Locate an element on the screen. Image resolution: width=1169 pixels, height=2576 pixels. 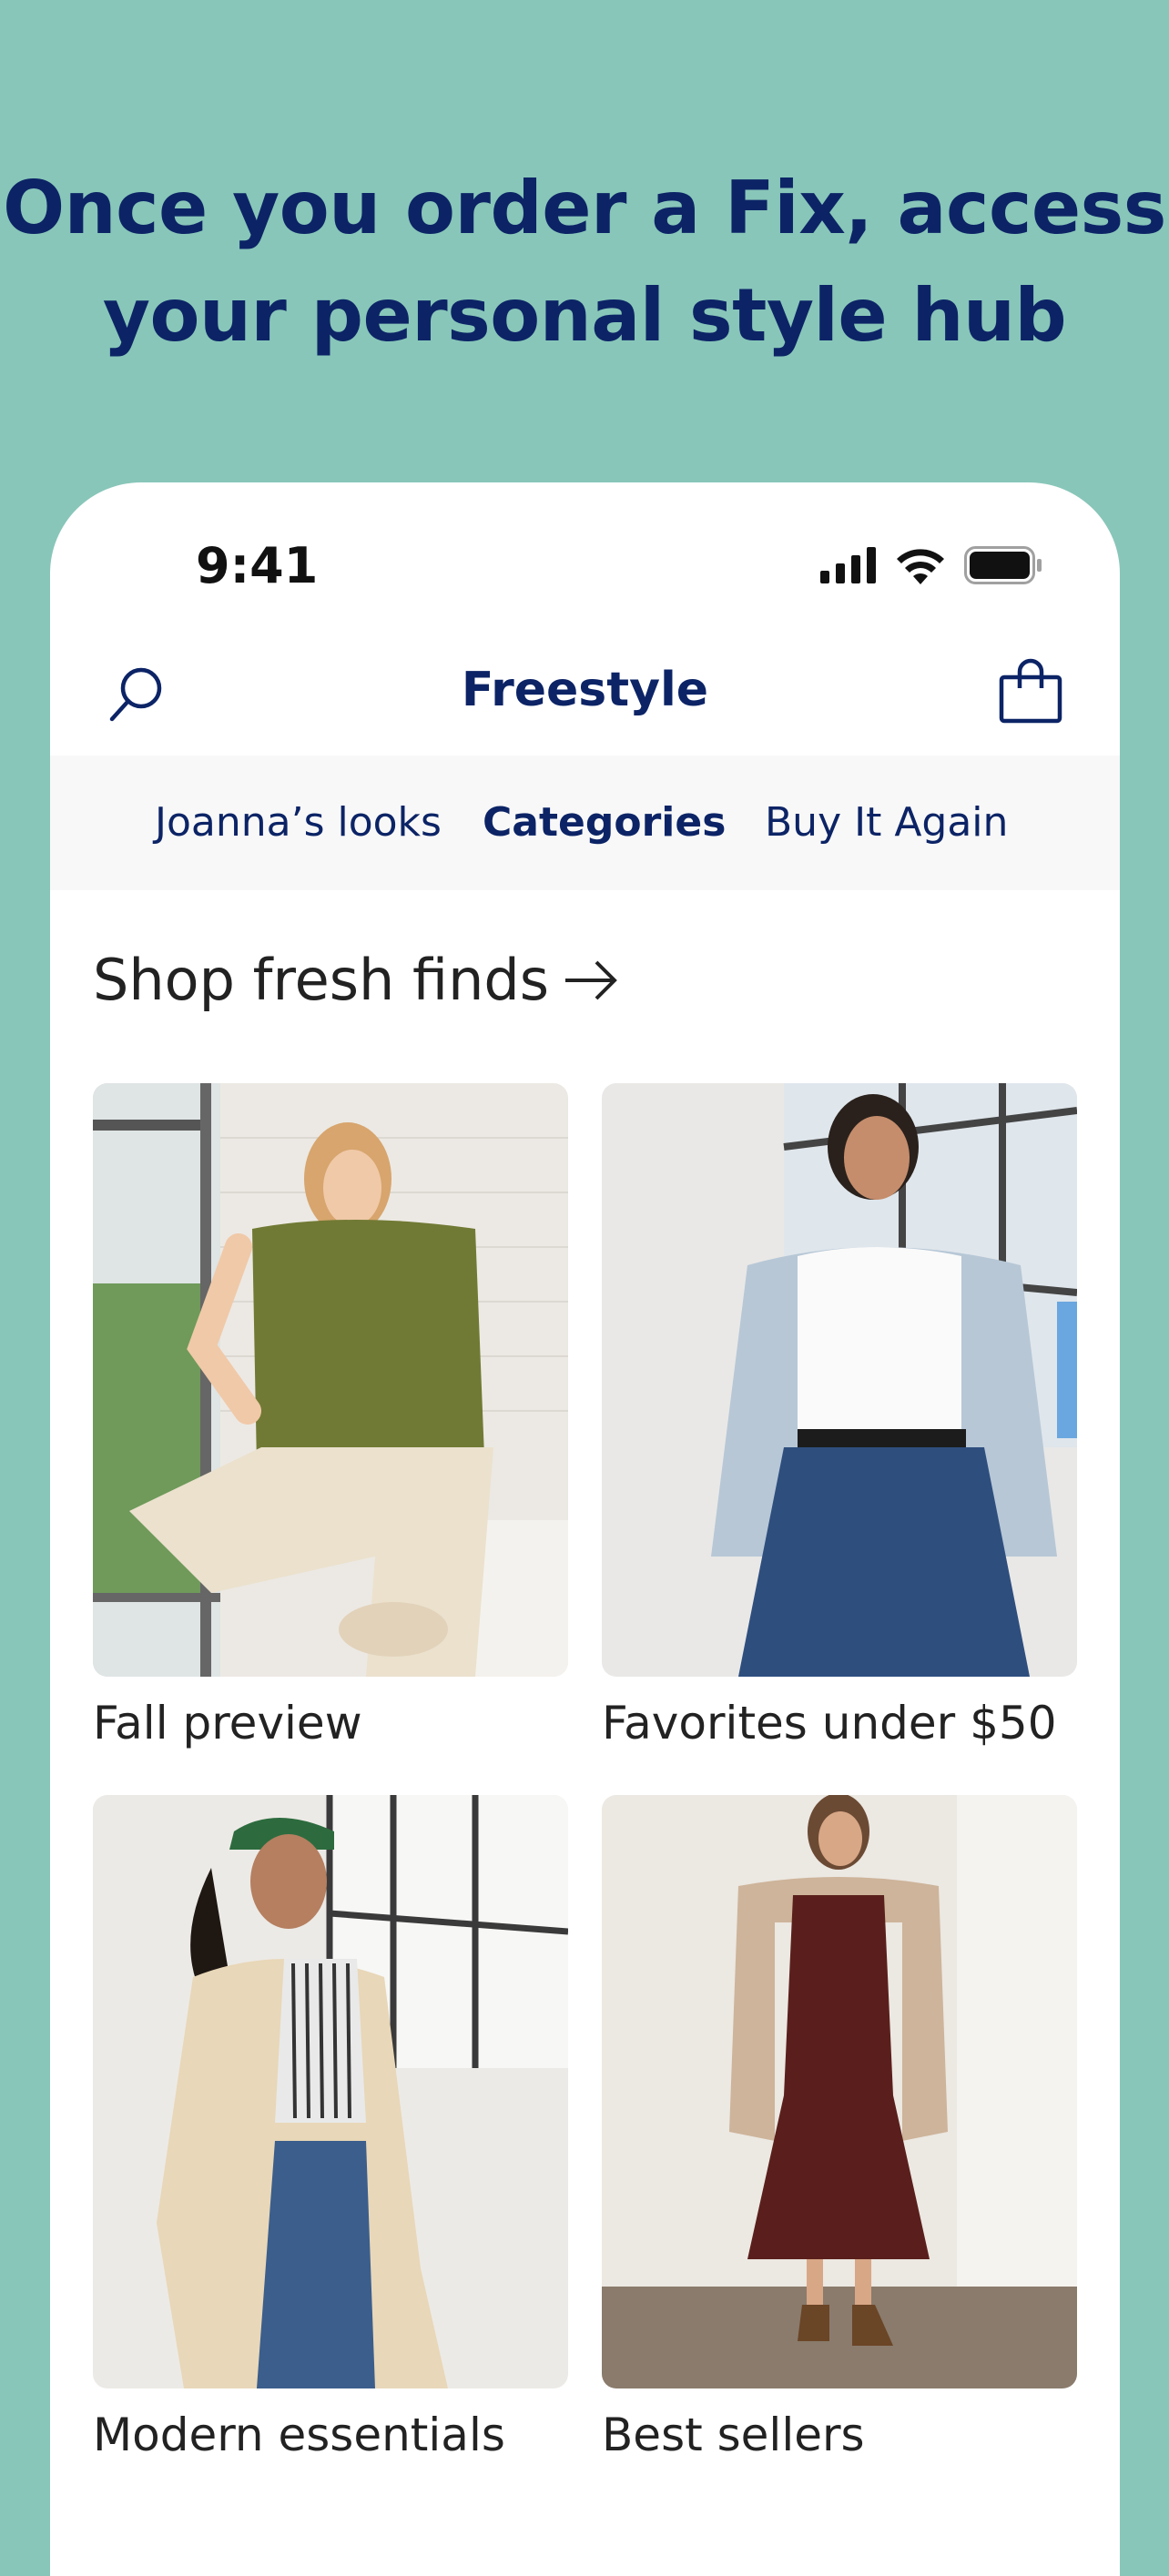
category-card-fall-preview: Fall preview is located at coordinates (330, 1416).